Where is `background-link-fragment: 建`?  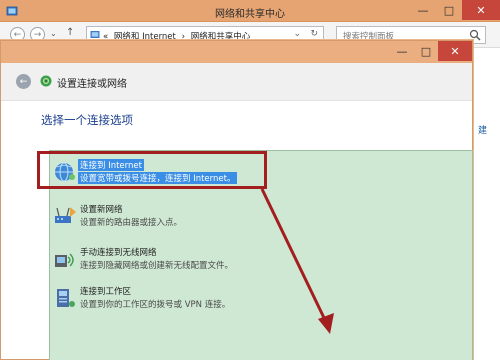 background-link-fragment: 建 is located at coordinates (488, 129).